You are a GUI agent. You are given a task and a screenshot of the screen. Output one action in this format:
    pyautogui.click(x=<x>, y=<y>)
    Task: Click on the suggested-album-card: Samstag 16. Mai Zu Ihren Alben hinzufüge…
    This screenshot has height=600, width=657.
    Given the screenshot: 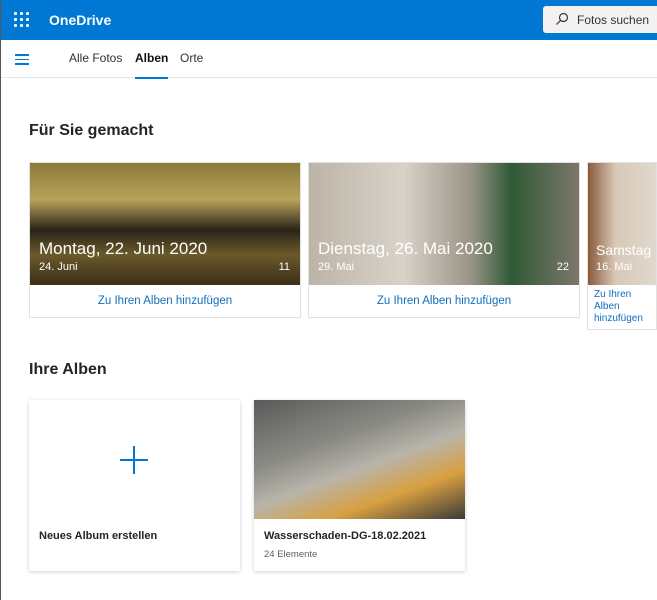 What is the action you would take?
    pyautogui.click(x=622, y=246)
    